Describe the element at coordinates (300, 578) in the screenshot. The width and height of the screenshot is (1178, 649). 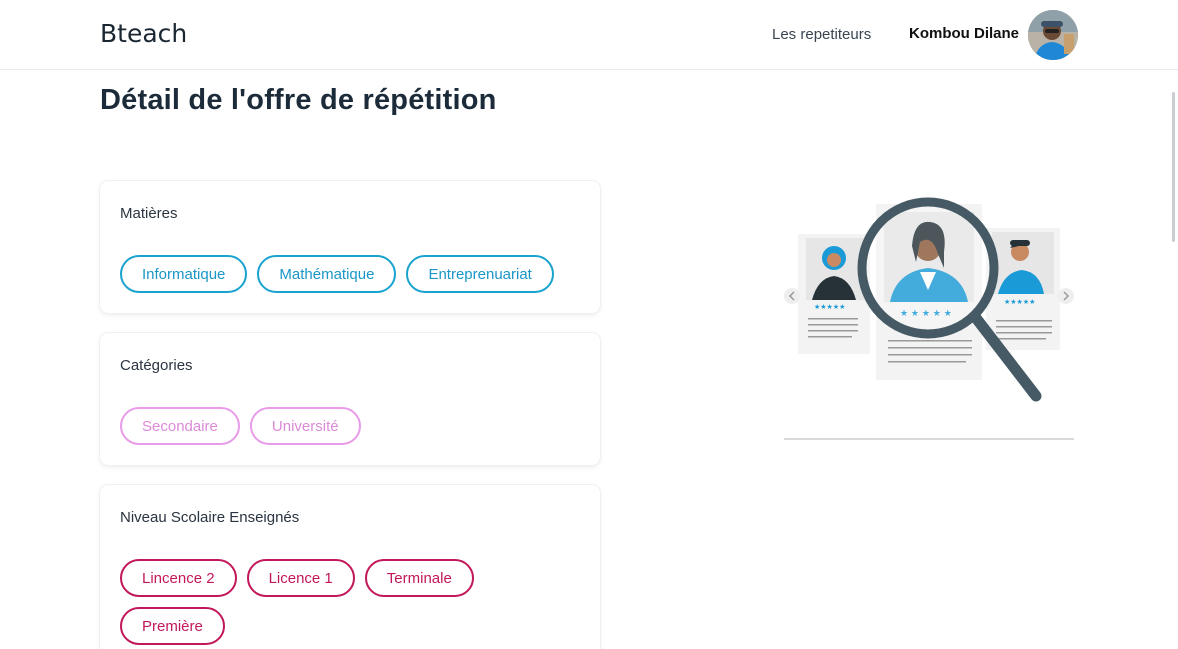
I see `level-tag: Licence 1` at that location.